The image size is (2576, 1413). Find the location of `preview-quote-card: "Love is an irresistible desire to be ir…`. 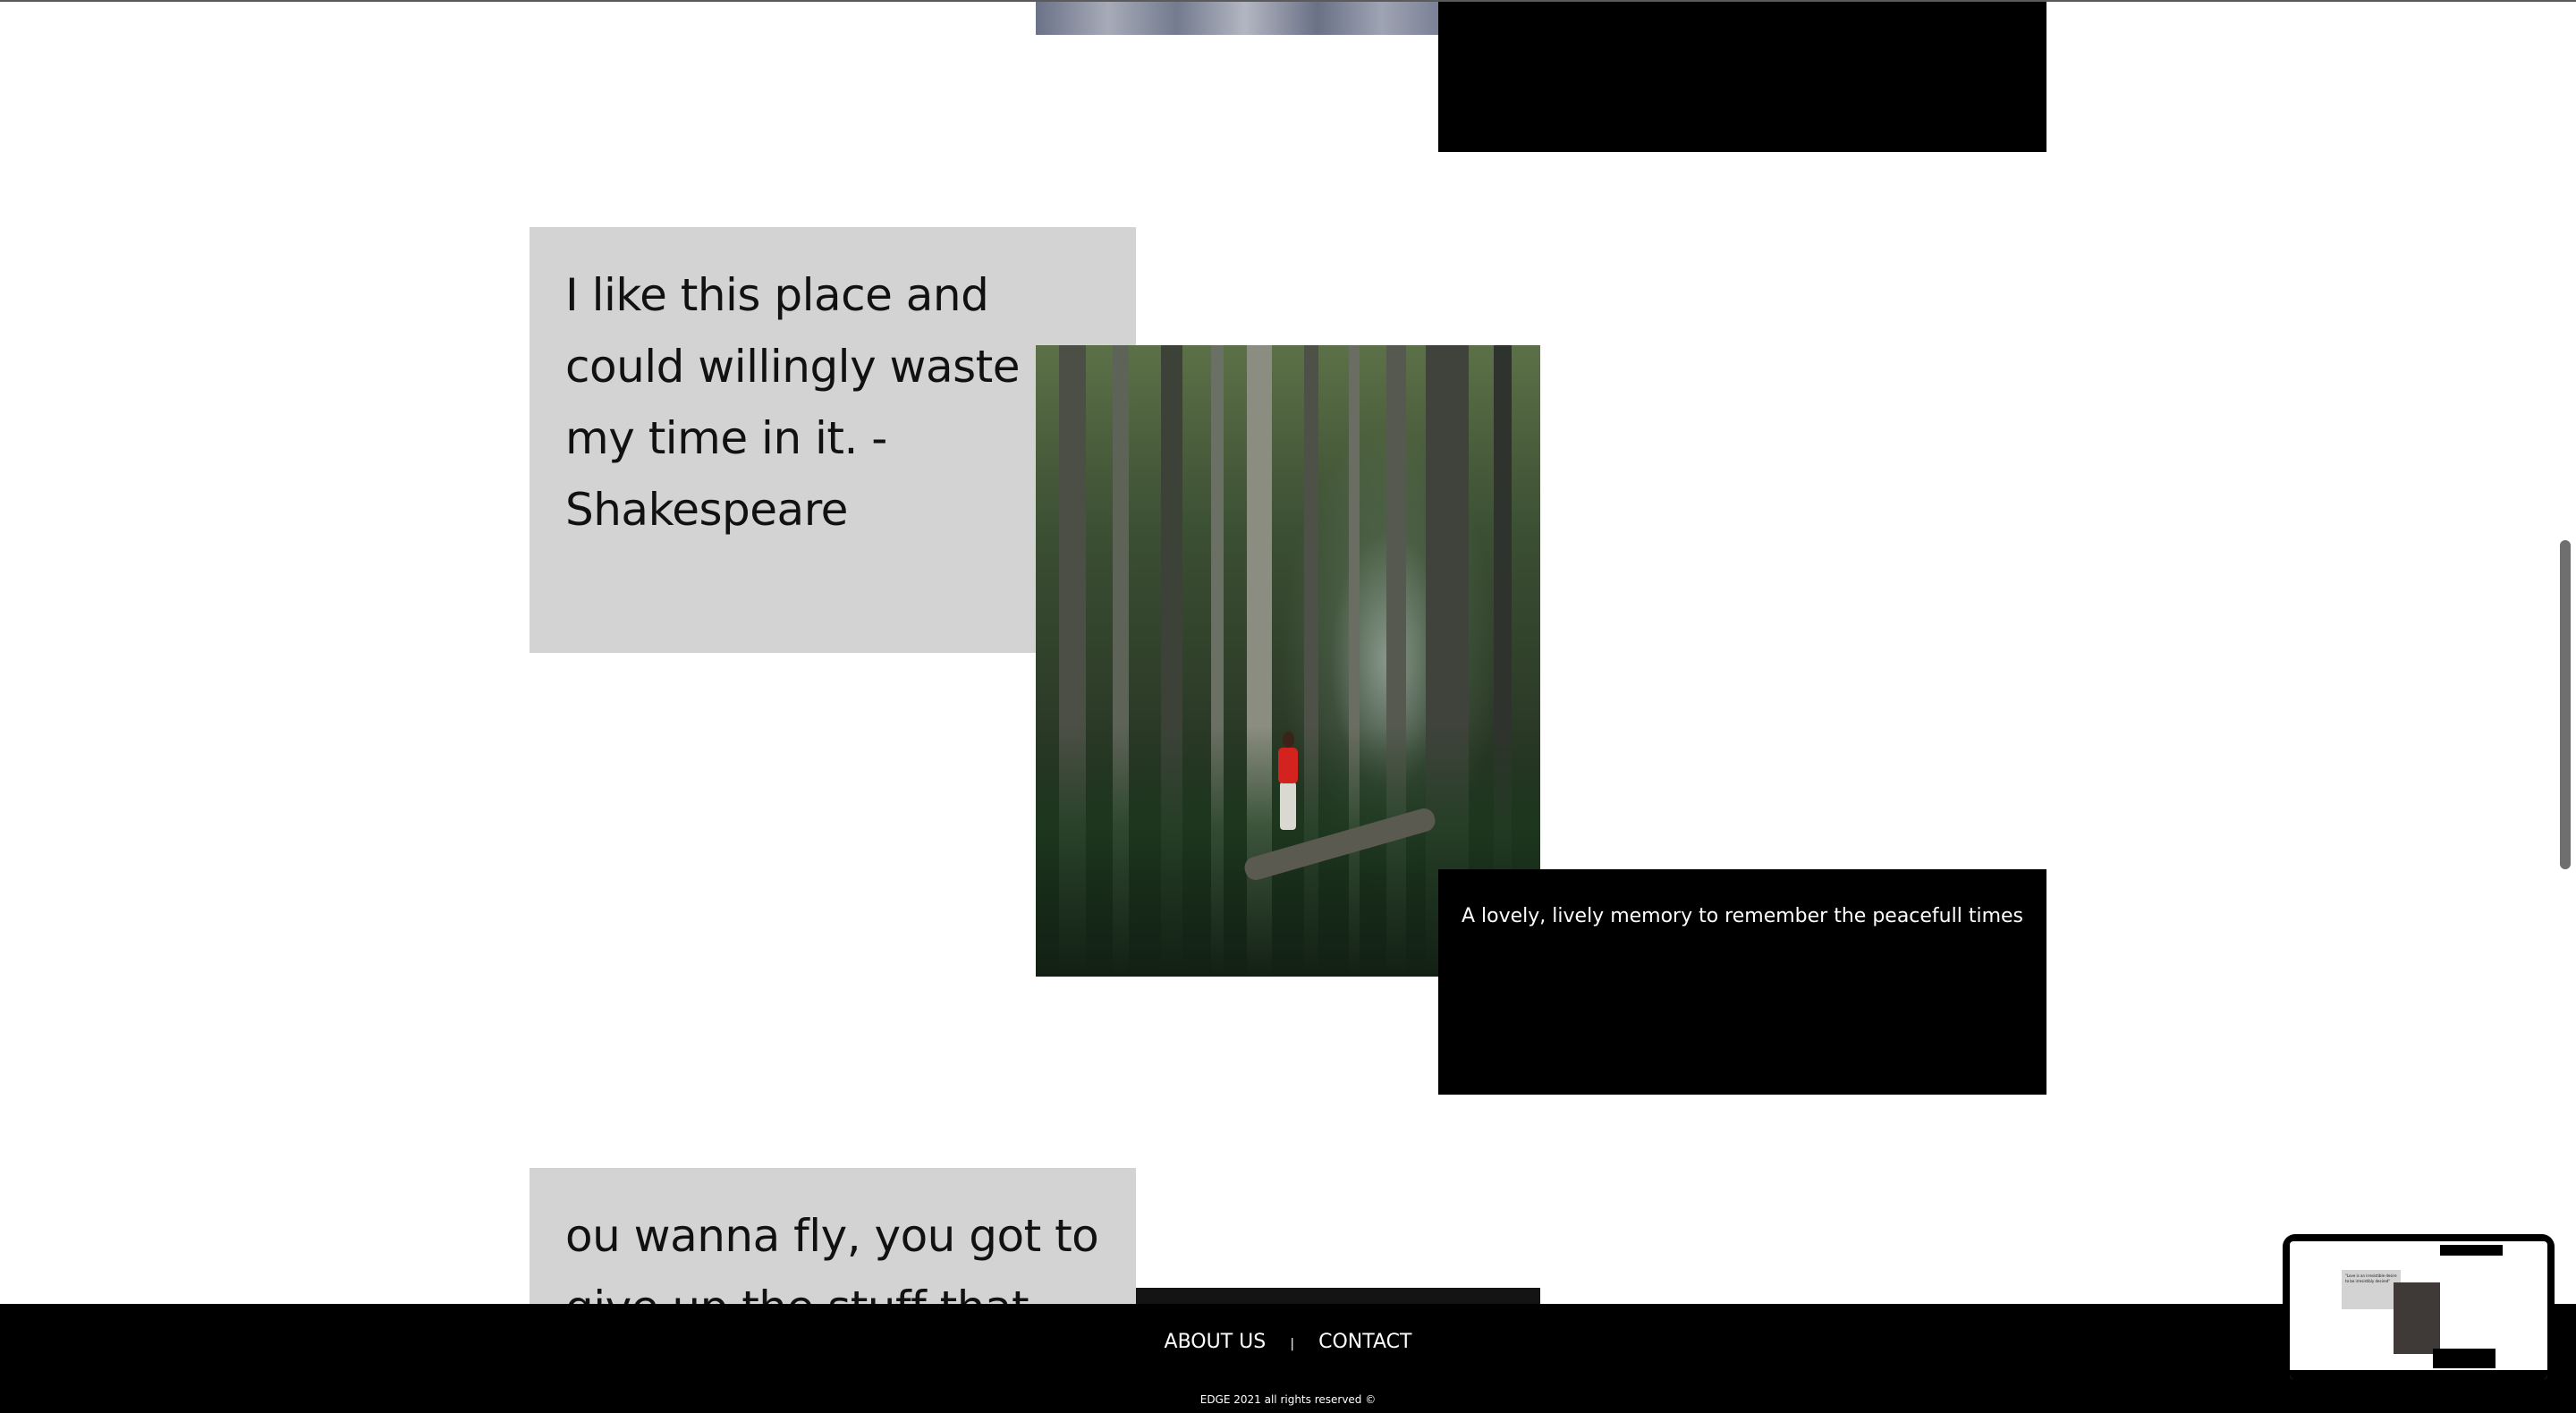

preview-quote-card: "Love is an irresistible desire to be ir… is located at coordinates (2371, 1289).